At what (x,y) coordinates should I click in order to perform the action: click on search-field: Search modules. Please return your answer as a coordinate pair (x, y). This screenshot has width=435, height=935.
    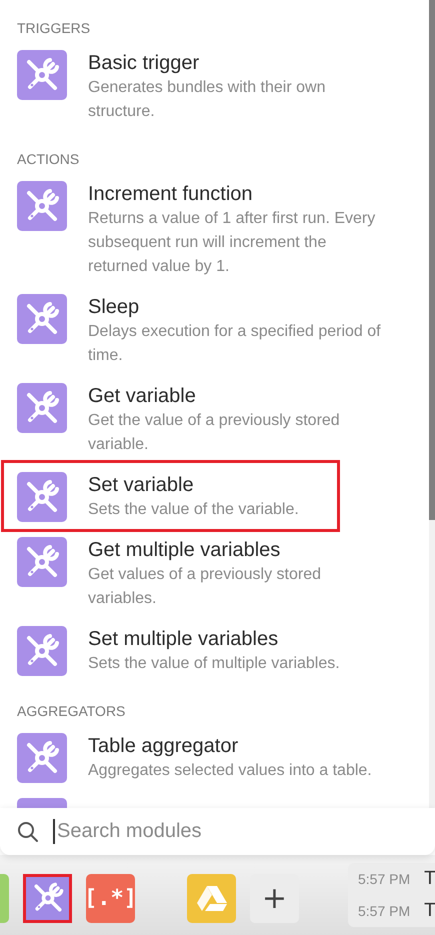
    Looking at the image, I should click on (216, 831).